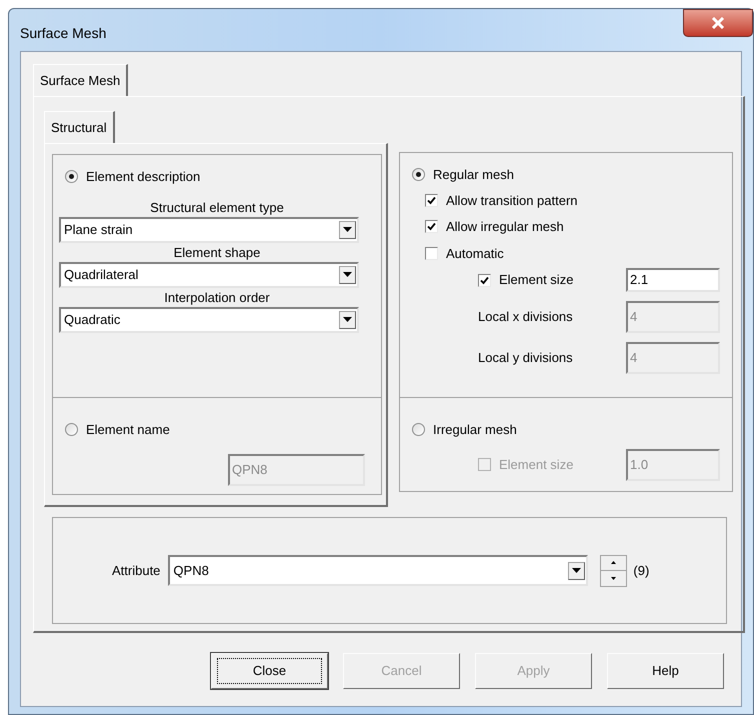 The height and width of the screenshot is (715, 754). What do you see at coordinates (526, 317) in the screenshot?
I see `field-label: Local x divisions` at bounding box center [526, 317].